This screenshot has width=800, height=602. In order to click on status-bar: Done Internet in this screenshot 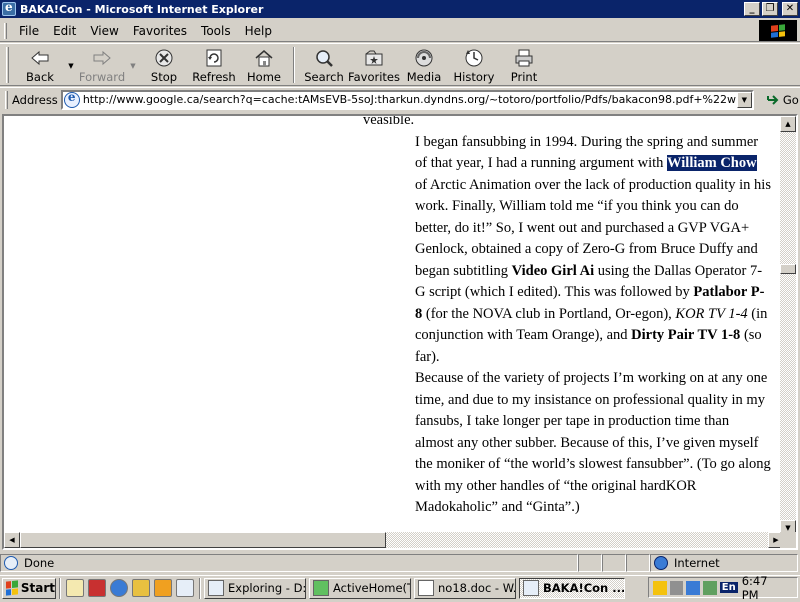, I will do `click(400, 562)`.